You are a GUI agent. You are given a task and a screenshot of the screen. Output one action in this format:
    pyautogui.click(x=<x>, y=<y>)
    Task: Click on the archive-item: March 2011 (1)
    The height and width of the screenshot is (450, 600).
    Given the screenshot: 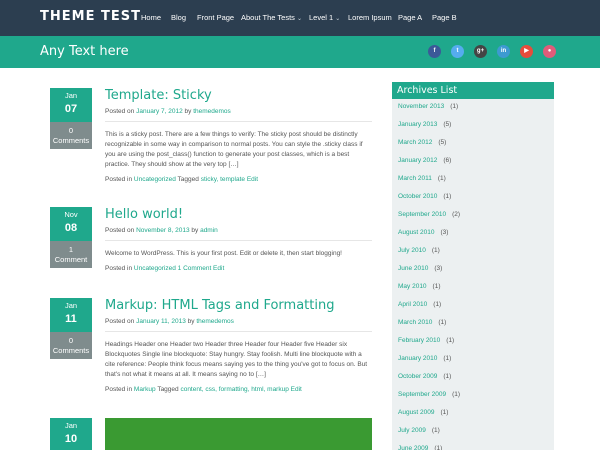 What is the action you would take?
    pyautogui.click(x=422, y=178)
    